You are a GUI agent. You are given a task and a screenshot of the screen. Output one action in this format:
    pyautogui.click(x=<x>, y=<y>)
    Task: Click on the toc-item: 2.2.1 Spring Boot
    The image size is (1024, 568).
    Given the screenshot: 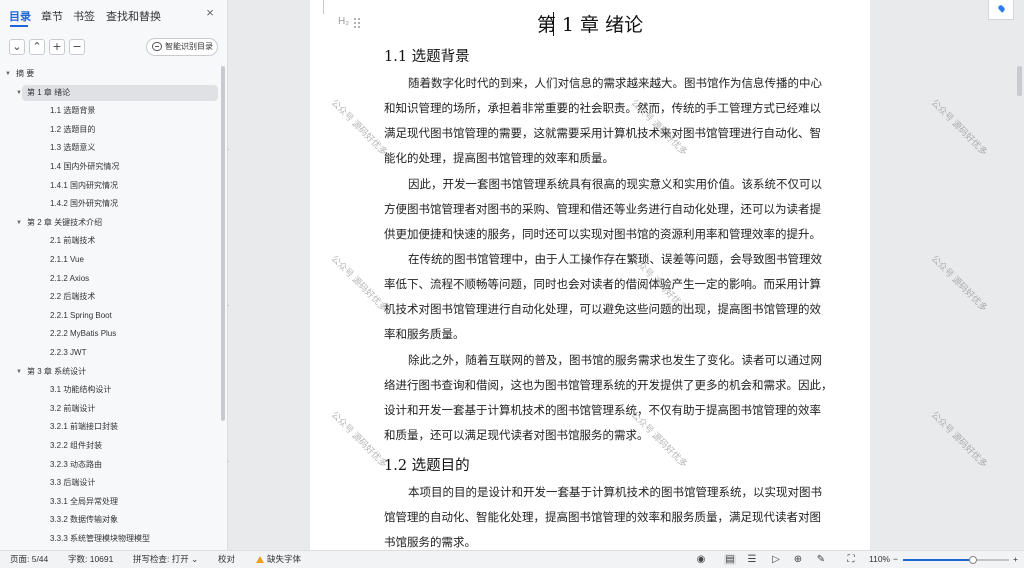 What is the action you would take?
    pyautogui.click(x=109, y=316)
    